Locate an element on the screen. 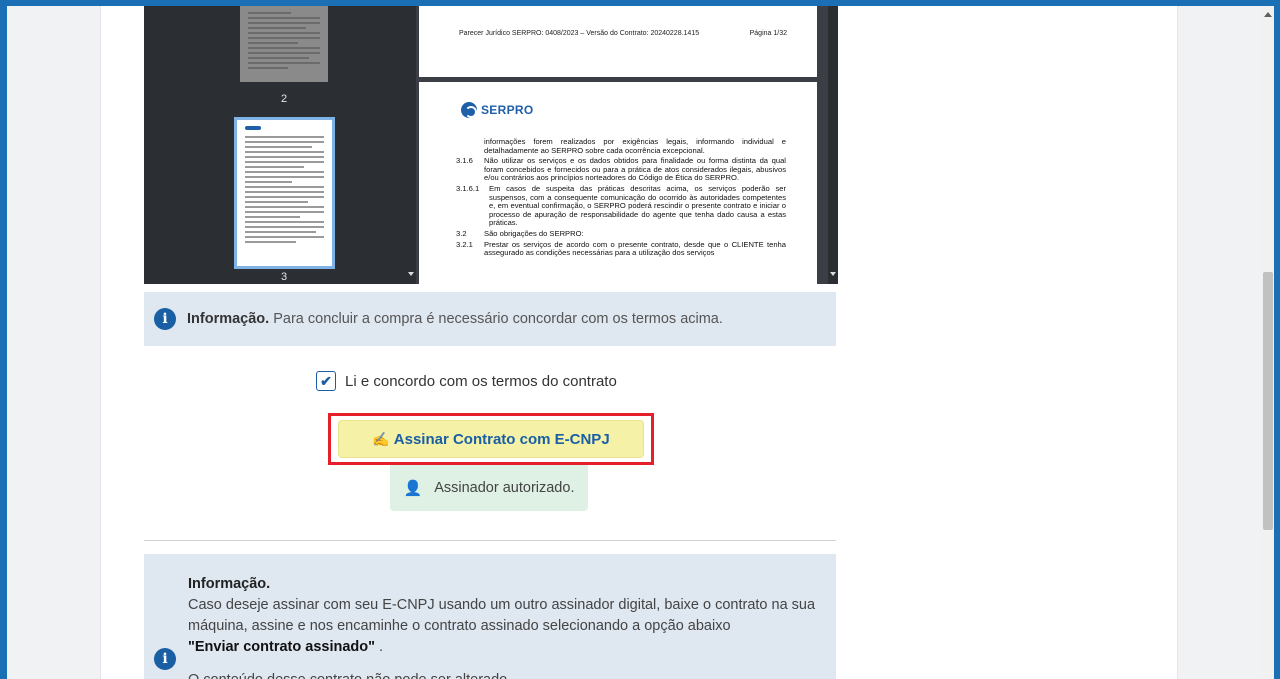  serpro-logo-icon is located at coordinates (469, 110).